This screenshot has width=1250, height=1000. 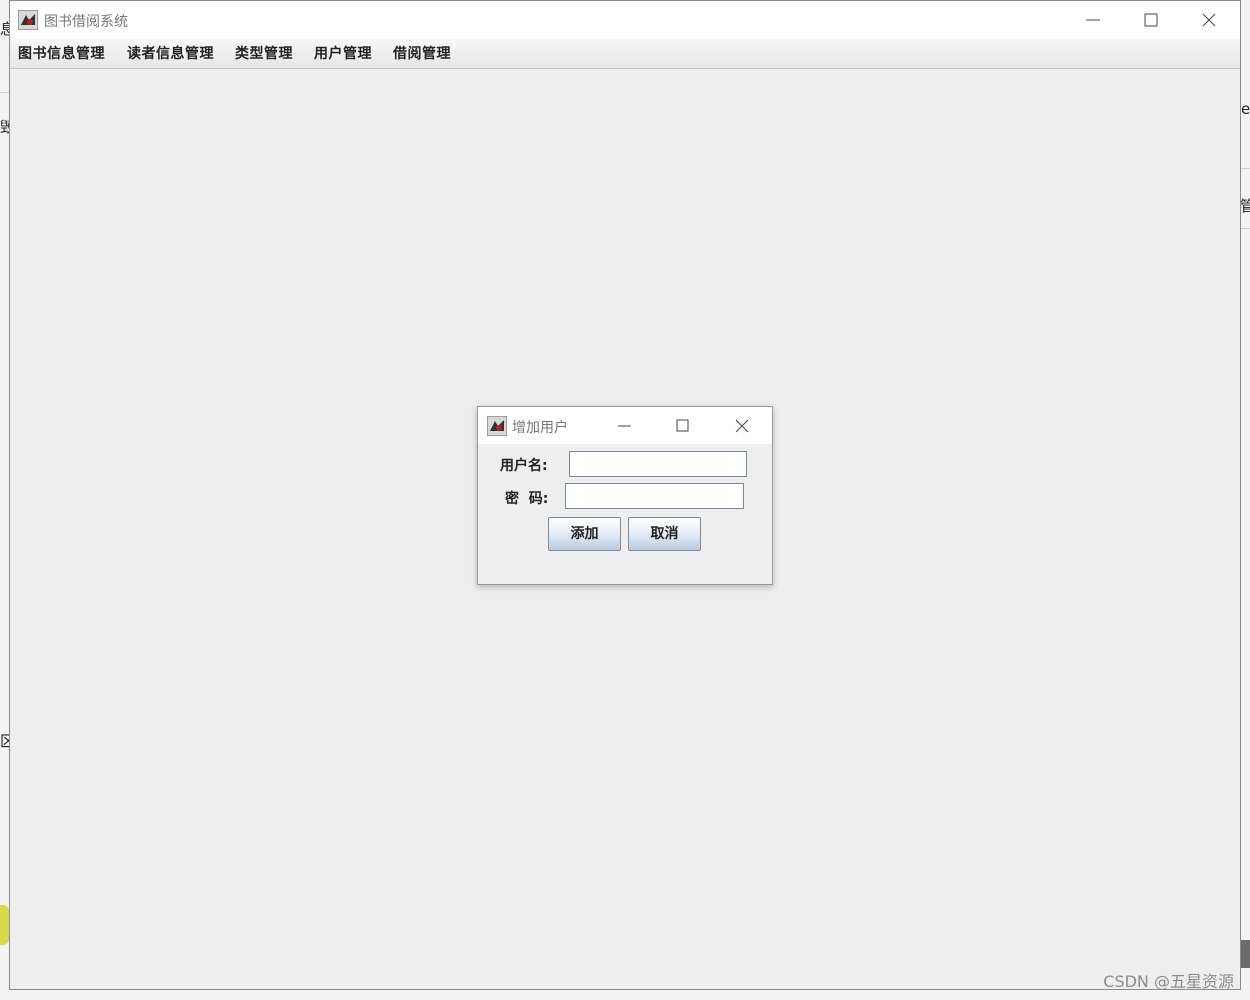 I want to click on dialog-title: 增加用户, so click(x=540, y=428).